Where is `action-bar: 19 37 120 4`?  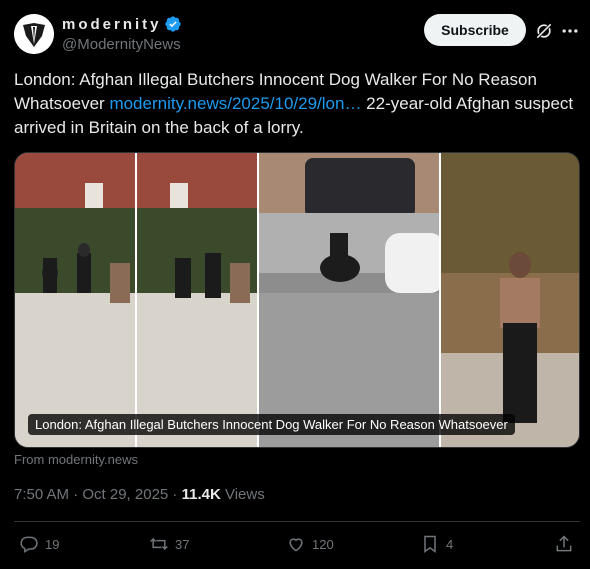
action-bar: 19 37 120 4 is located at coordinates (297, 546).